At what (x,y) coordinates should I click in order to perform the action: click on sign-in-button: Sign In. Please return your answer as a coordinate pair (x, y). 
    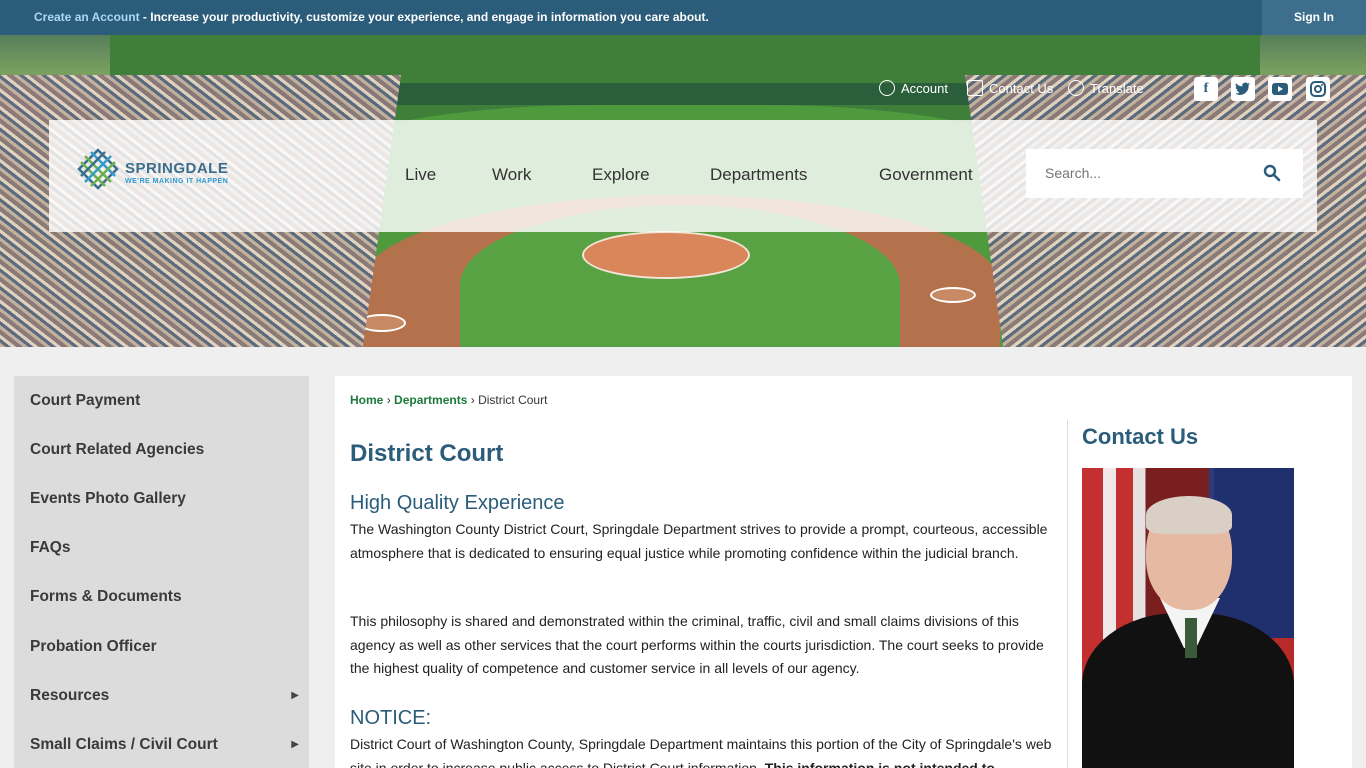
    Looking at the image, I should click on (1314, 17).